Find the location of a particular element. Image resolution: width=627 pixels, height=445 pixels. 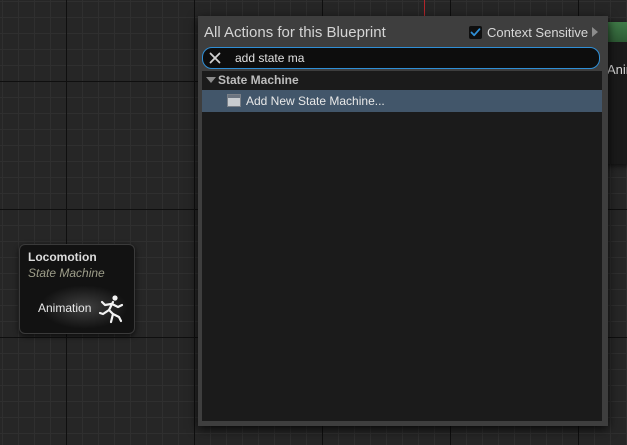

node-title: Locomotion is located at coordinates (62, 257).